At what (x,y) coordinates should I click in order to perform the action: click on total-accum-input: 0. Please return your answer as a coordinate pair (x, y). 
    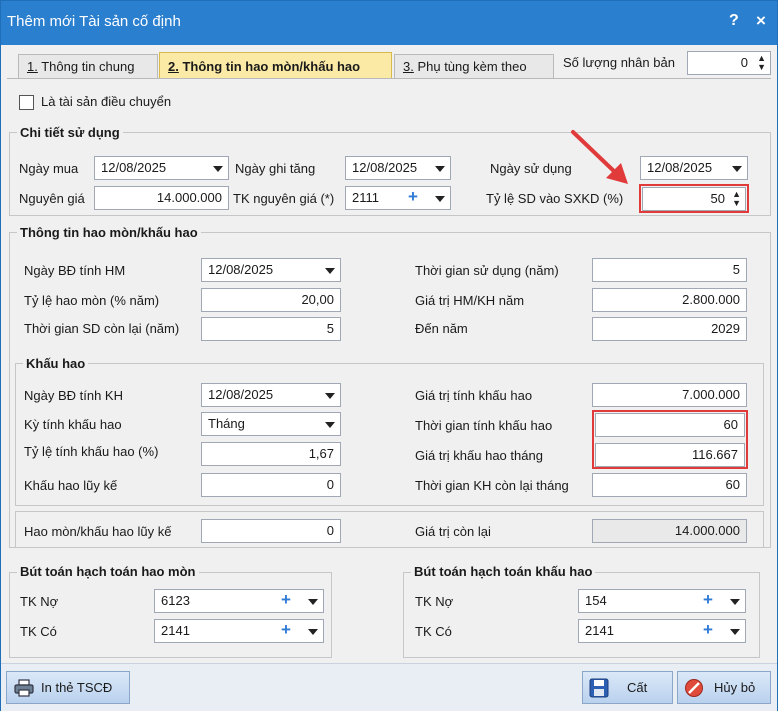
    Looking at the image, I should click on (271, 531).